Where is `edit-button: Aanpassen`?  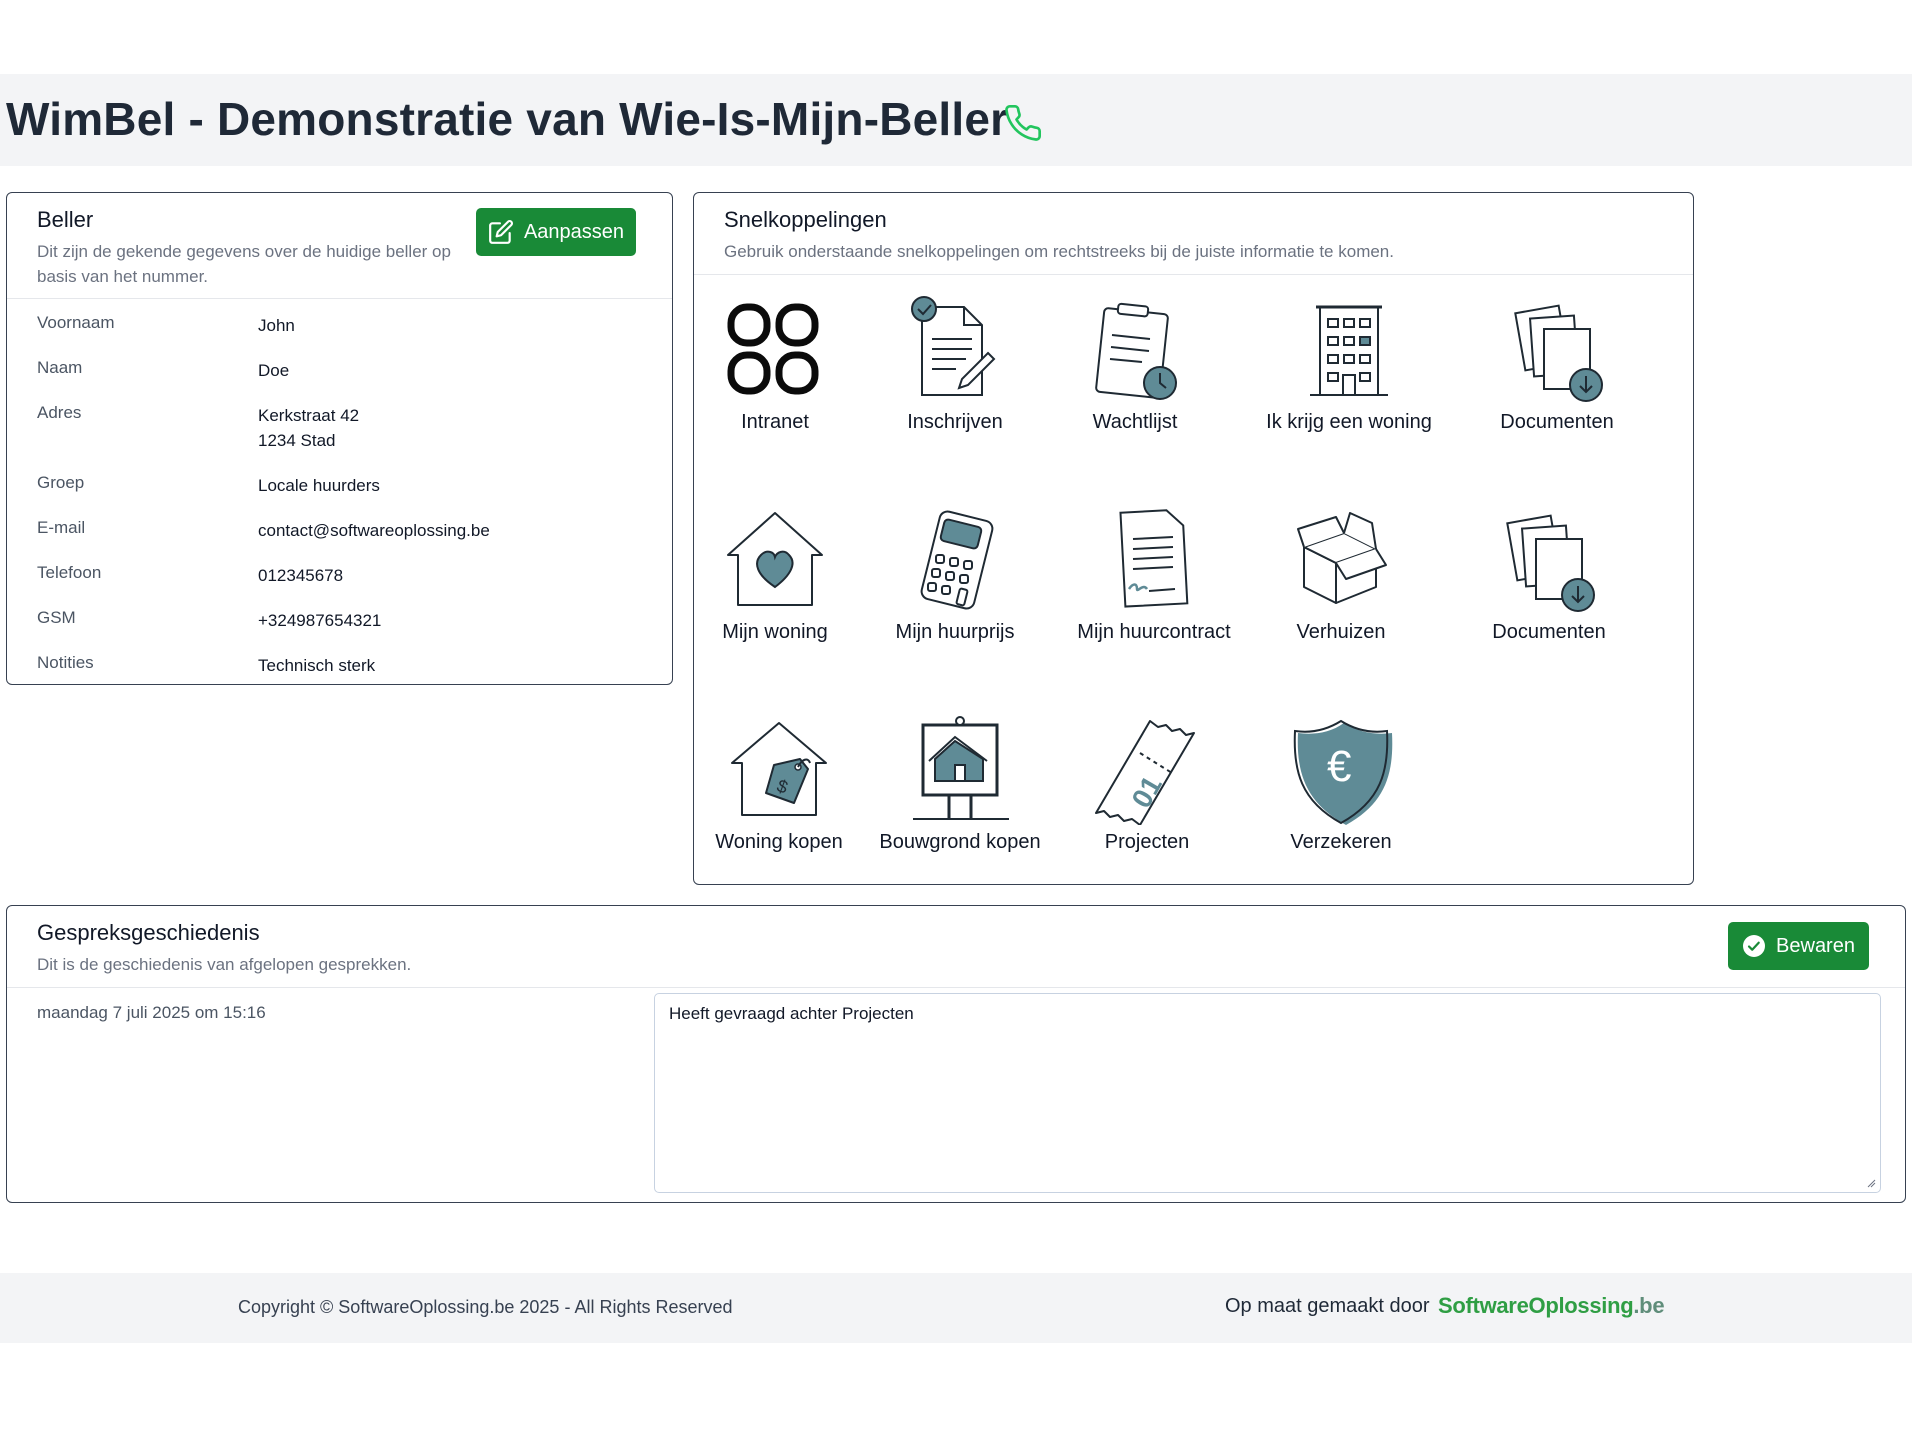
edit-button: Aanpassen is located at coordinates (556, 232).